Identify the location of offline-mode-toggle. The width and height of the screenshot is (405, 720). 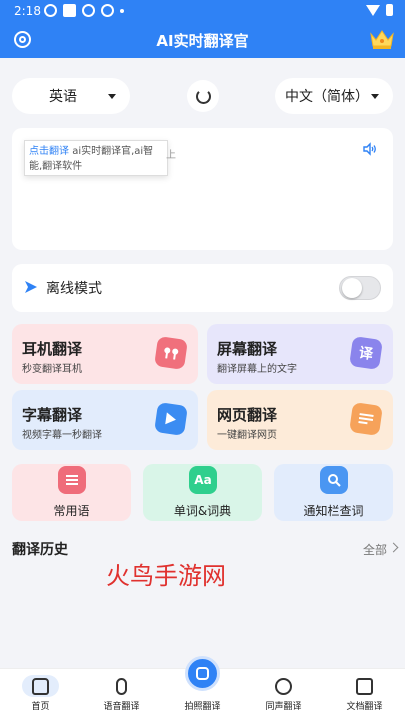
(360, 288).